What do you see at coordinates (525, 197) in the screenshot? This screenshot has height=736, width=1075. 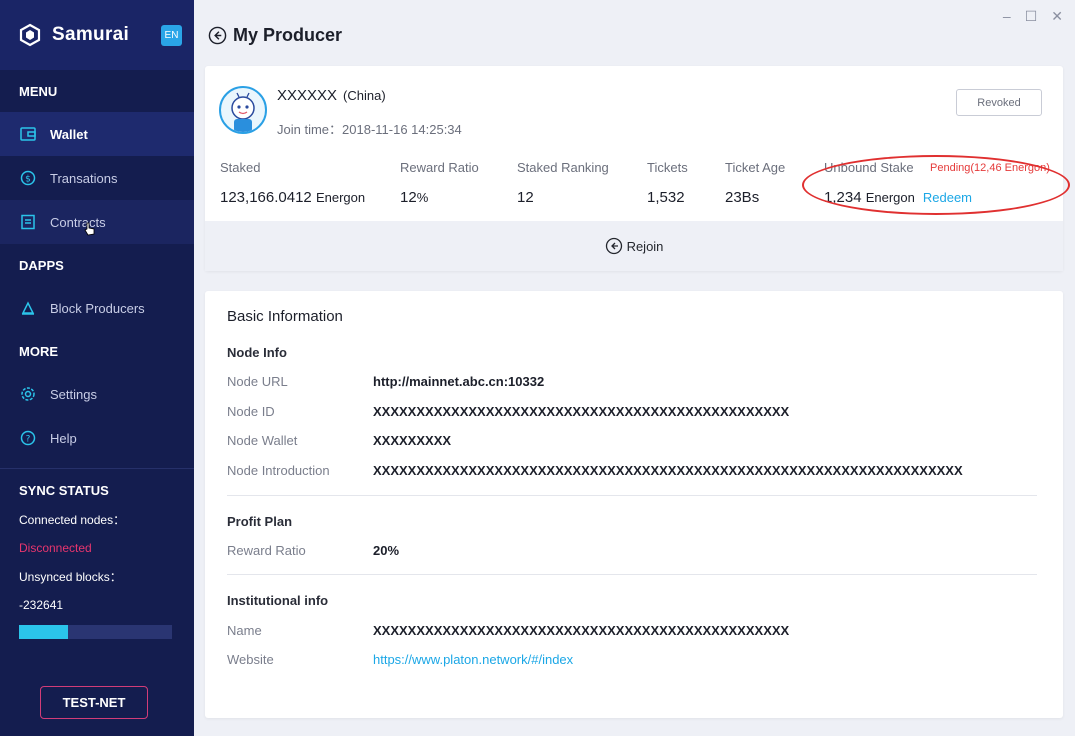 I see `stat-value: 12` at bounding box center [525, 197].